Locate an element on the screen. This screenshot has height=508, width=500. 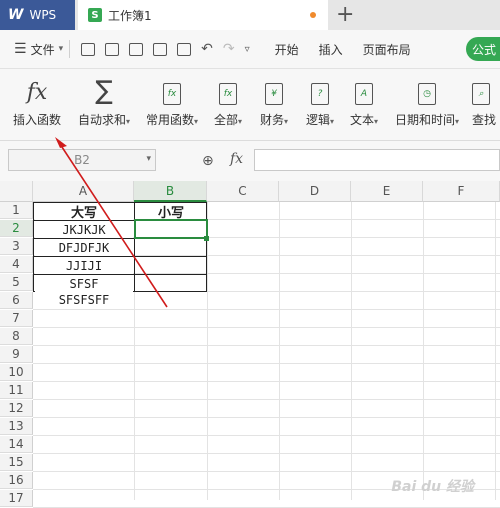
wps-home-tab: W WPS is located at coordinates (37, 15).